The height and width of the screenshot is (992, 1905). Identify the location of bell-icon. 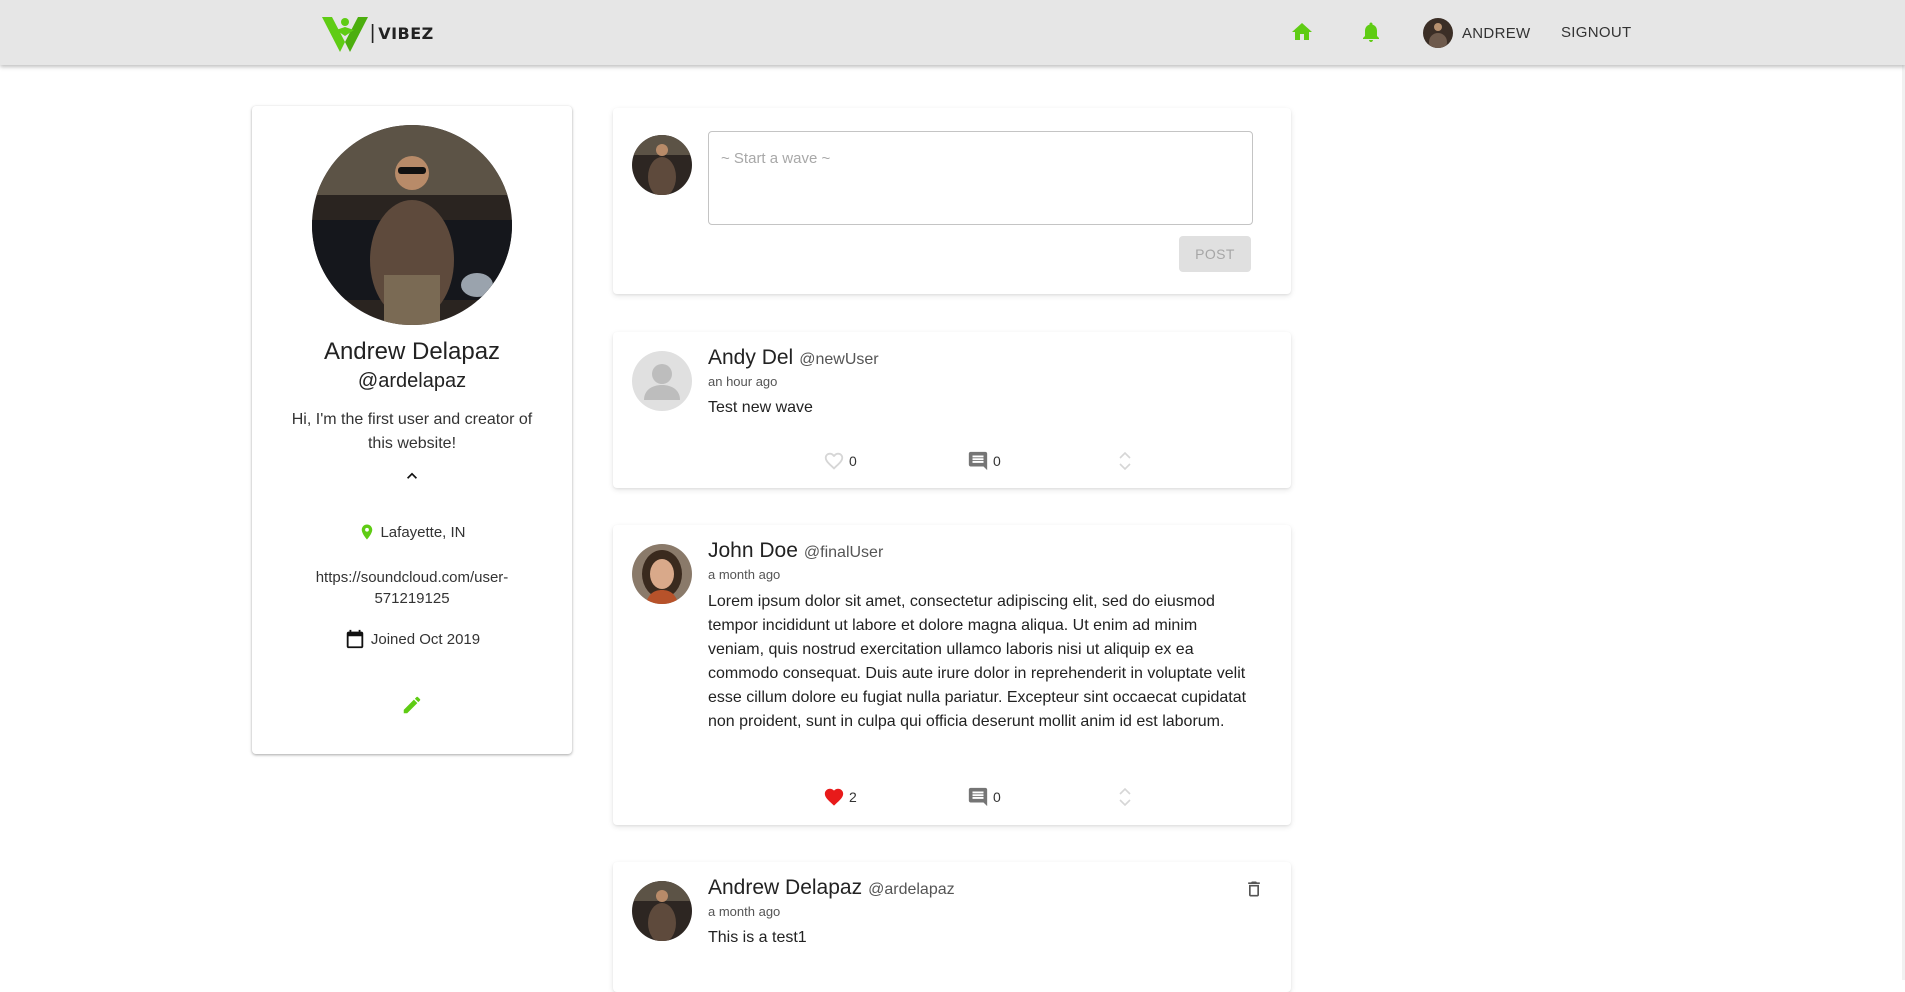
(1371, 32).